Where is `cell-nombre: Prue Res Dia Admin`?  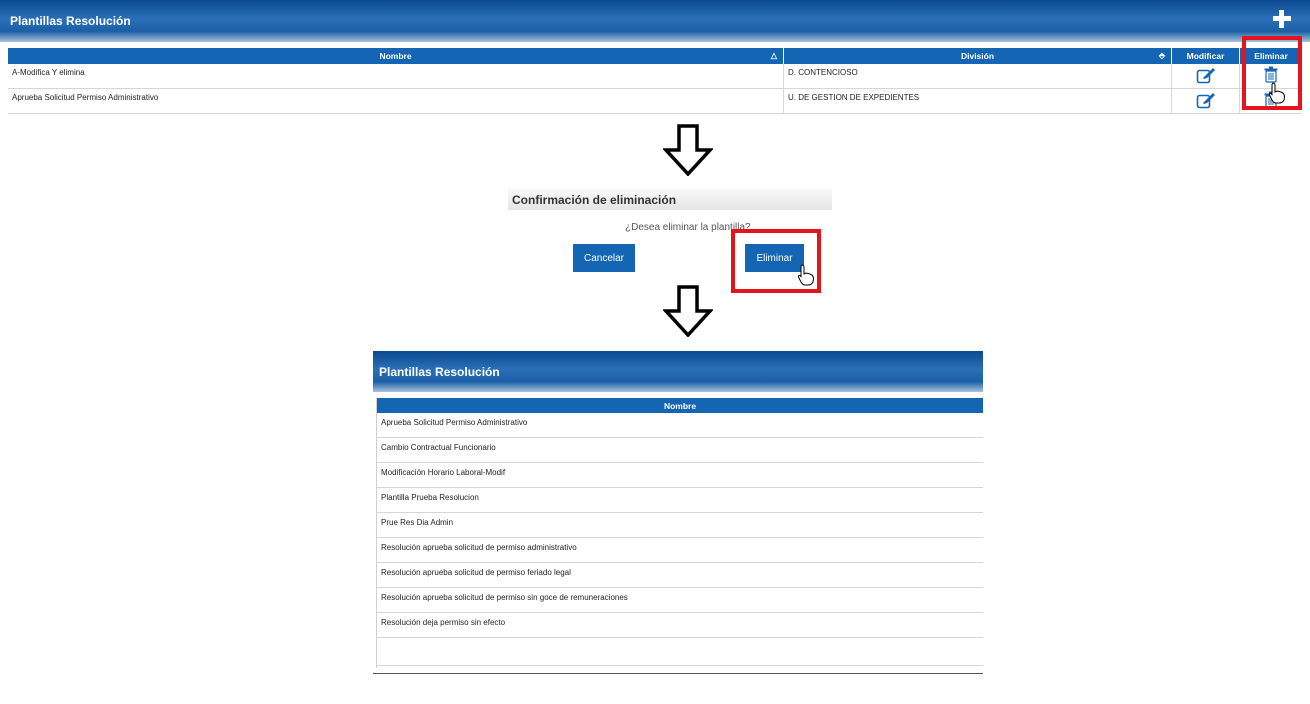
cell-nombre: Prue Res Dia Admin is located at coordinates (417, 522).